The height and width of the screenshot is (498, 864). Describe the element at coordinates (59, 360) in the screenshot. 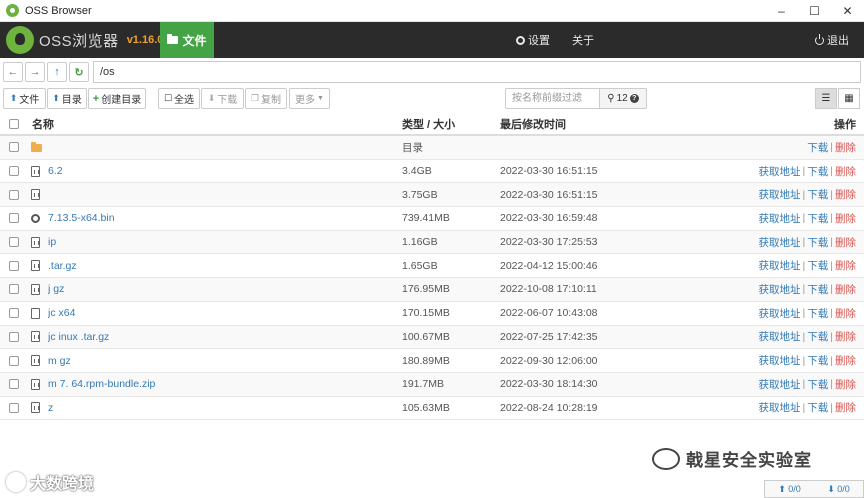

I see `file-name: m gz` at that location.